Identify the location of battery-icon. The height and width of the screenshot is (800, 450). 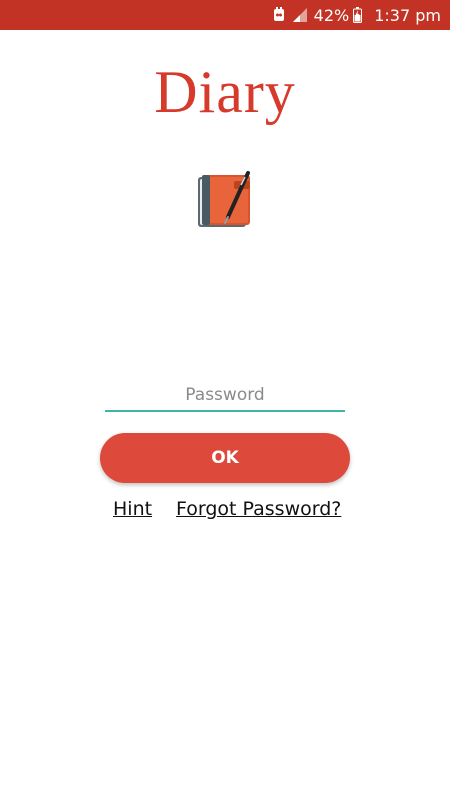
(358, 15).